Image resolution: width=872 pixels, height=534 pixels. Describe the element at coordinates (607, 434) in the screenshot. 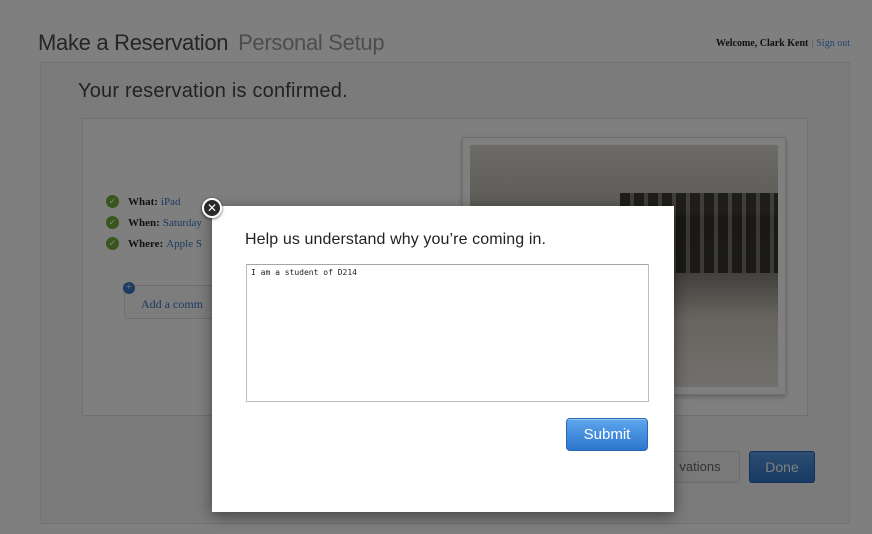

I see `submit-button: Submit` at that location.